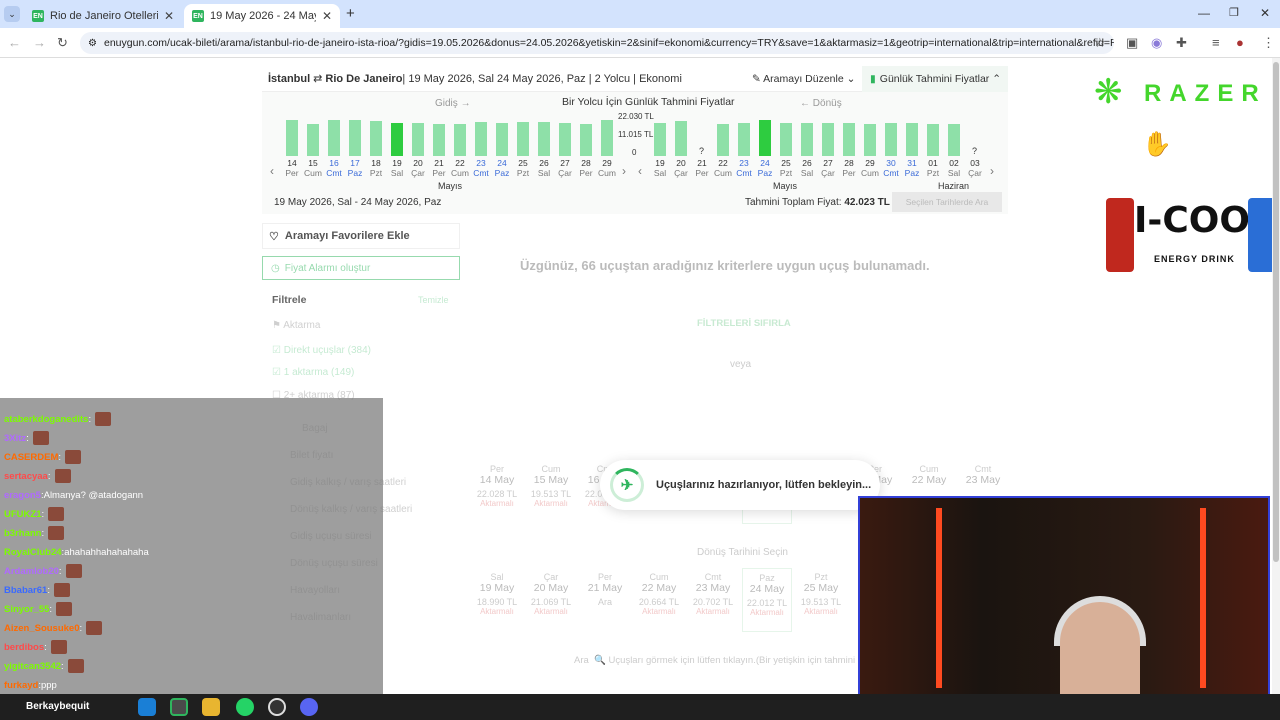 The height and width of the screenshot is (720, 1280). What do you see at coordinates (849, 168) in the screenshot?
I see `return-day: 28 Per` at bounding box center [849, 168].